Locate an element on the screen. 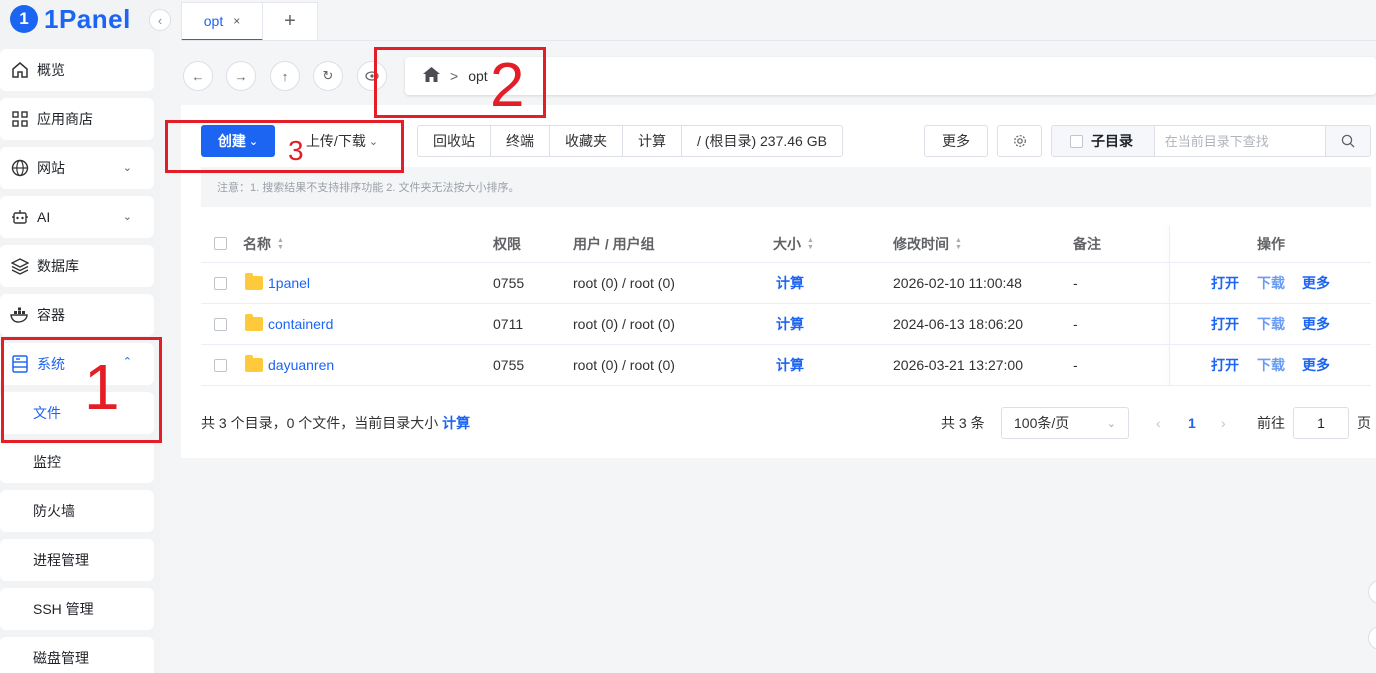 The height and width of the screenshot is (673, 1376). terminal-button: 终端 is located at coordinates (520, 141).